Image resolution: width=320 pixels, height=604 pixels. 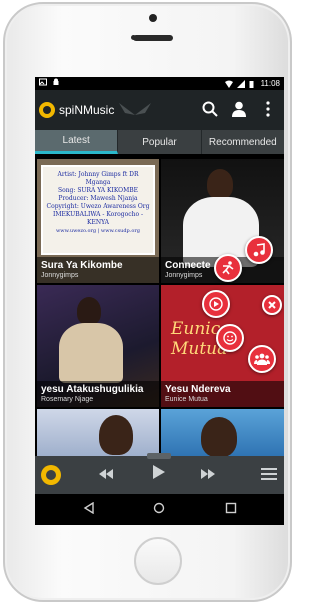 I want to click on profile-icon, so click(x=239, y=109).